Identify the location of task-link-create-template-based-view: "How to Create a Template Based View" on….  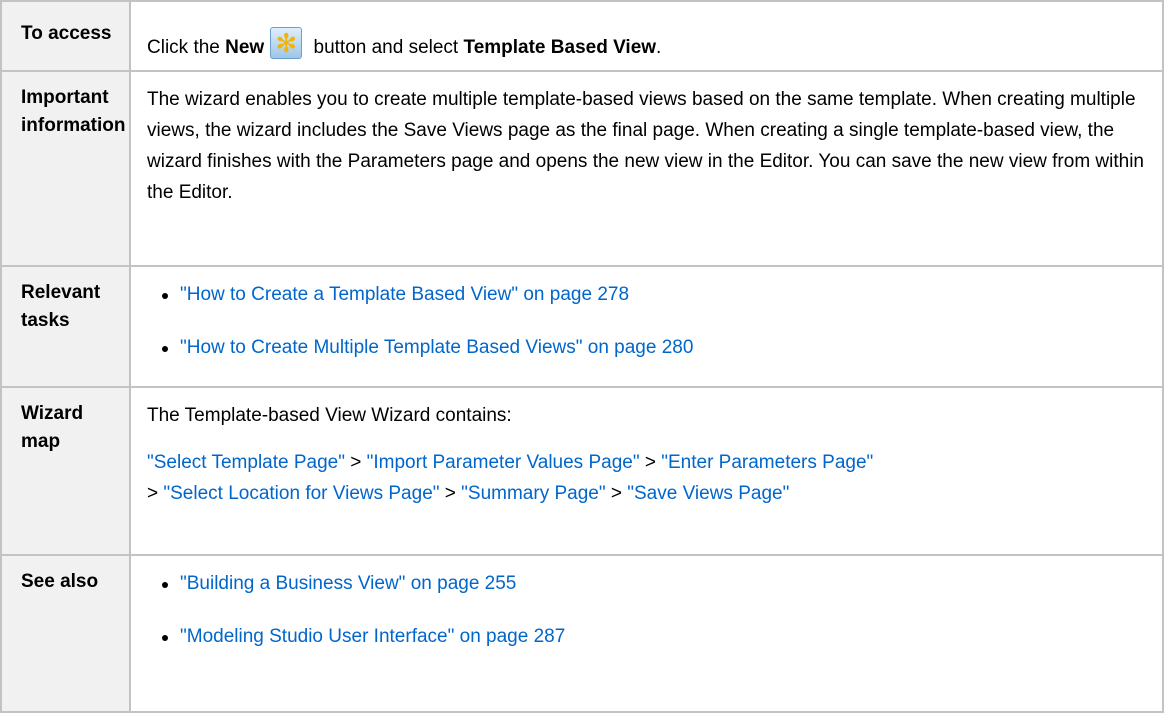
(404, 294).